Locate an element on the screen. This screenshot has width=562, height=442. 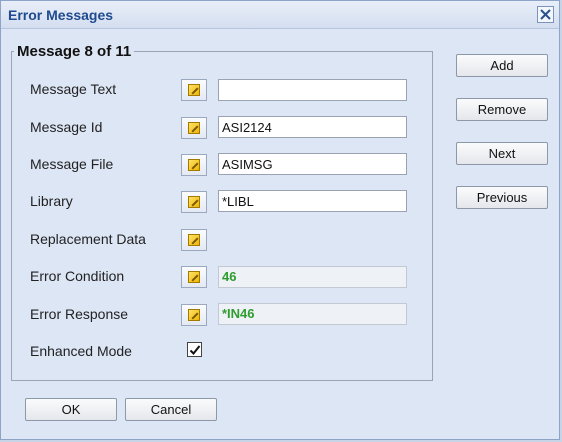
library-label: Library is located at coordinates (51, 201).